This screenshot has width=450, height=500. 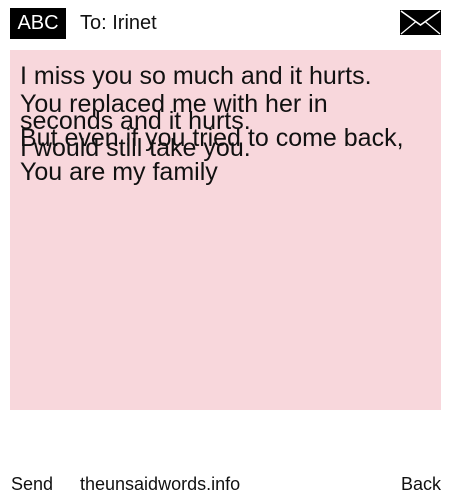 I want to click on envelope-icon, so click(x=420, y=22).